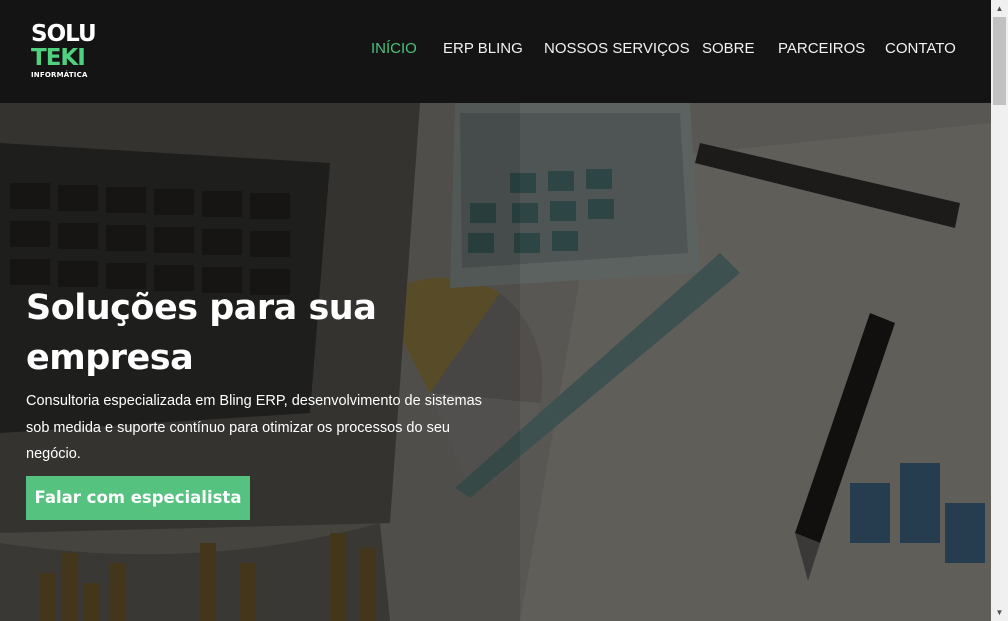  Describe the element at coordinates (920, 48) in the screenshot. I see `nav-item-contato: CONTATO` at that location.